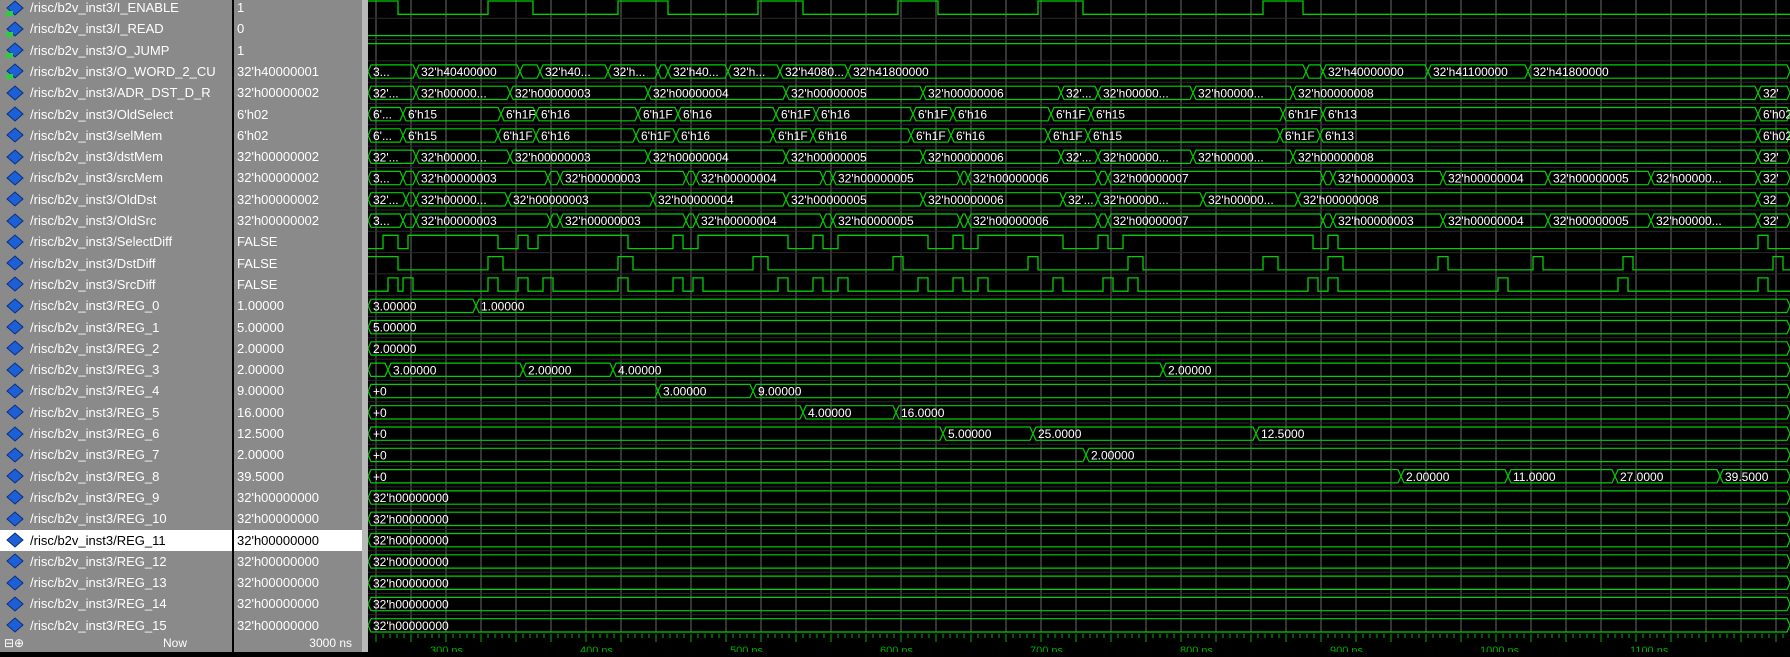 The height and width of the screenshot is (657, 1790). What do you see at coordinates (116, 9) in the screenshot?
I see `signal-row: /risc/b2v_inst3/I_ENABLE` at bounding box center [116, 9].